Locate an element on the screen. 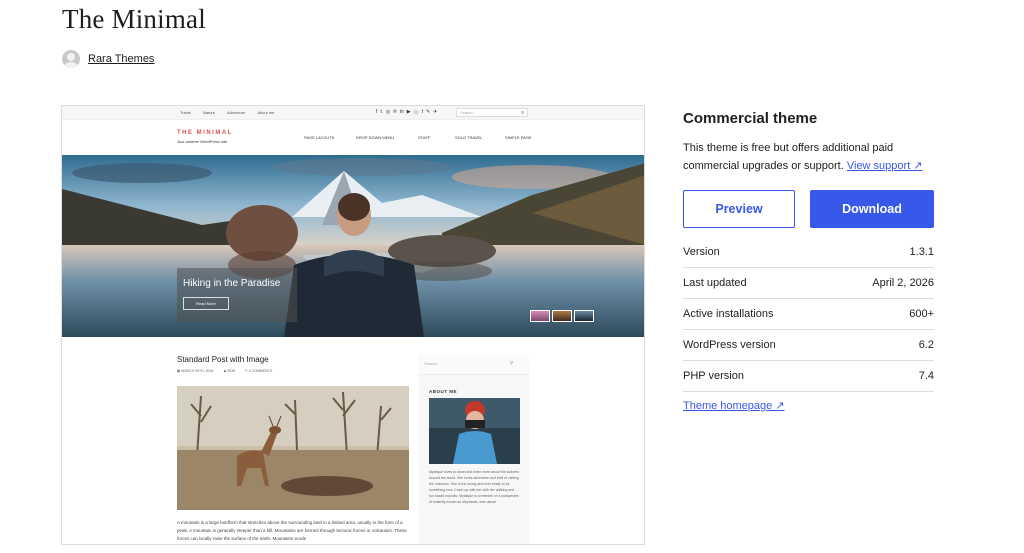 The height and width of the screenshot is (553, 1024). youtube-icon: ▶ is located at coordinates (408, 112).